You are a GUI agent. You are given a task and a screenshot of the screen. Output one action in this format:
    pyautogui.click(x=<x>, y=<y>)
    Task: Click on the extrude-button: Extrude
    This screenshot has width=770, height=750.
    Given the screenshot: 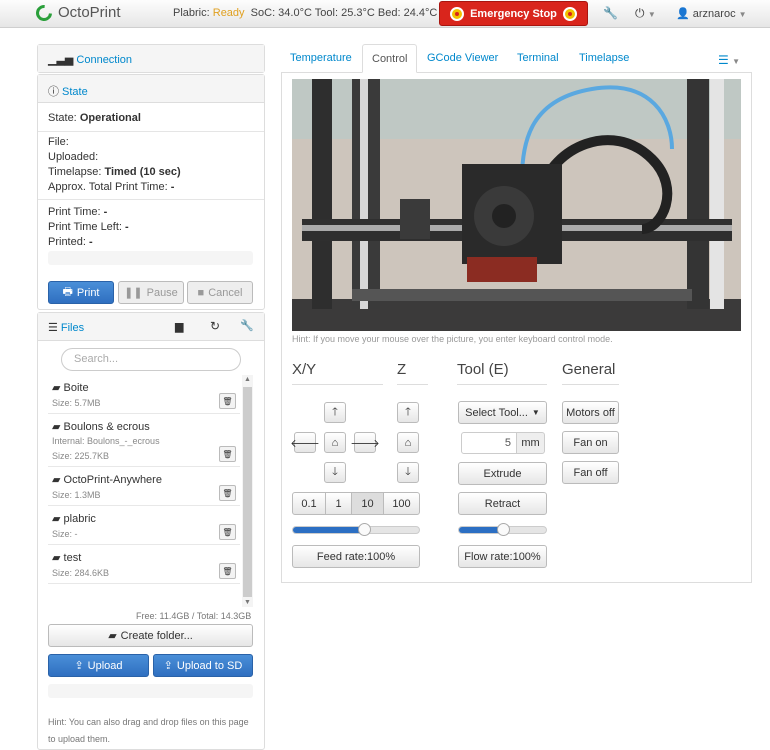 What is the action you would take?
    pyautogui.click(x=502, y=473)
    